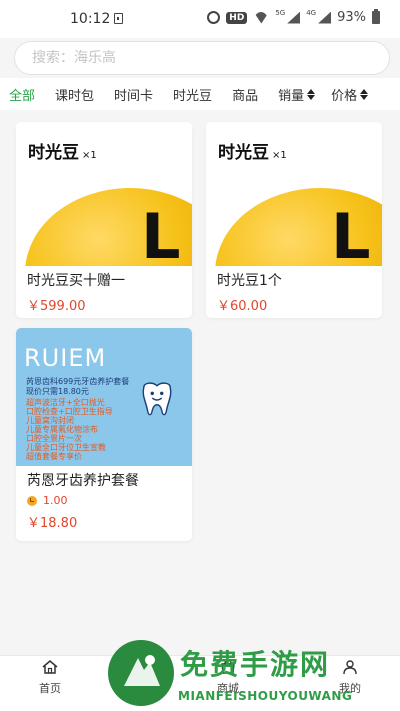 This screenshot has height=711, width=400. Describe the element at coordinates (74, 94) in the screenshot. I see `tab-lesson-package: 课时包` at that location.